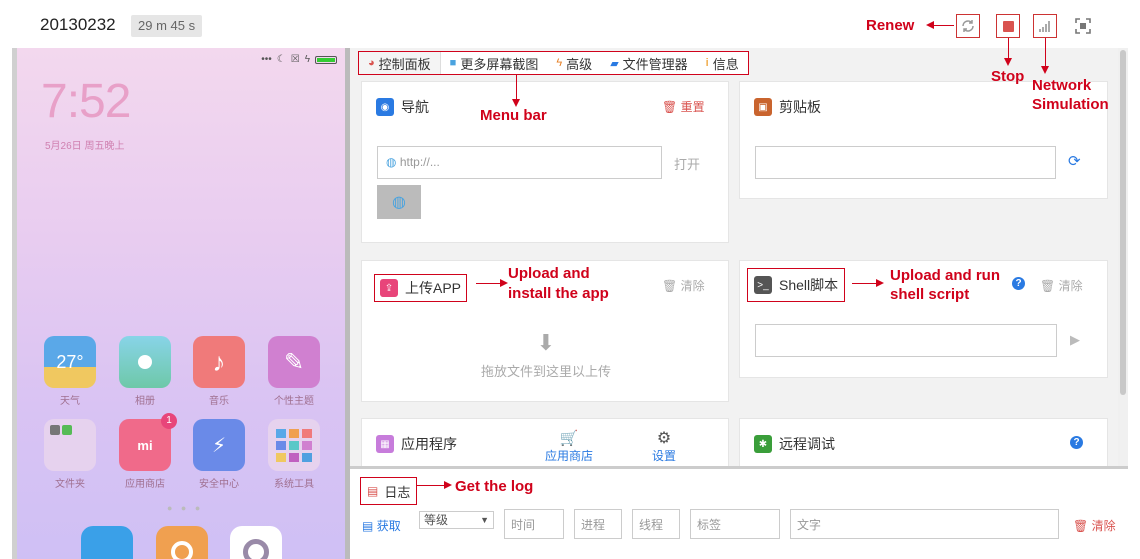 The width and height of the screenshot is (1140, 559). Describe the element at coordinates (294, 454) in the screenshot. I see `app-tools: 系统工具` at that location.